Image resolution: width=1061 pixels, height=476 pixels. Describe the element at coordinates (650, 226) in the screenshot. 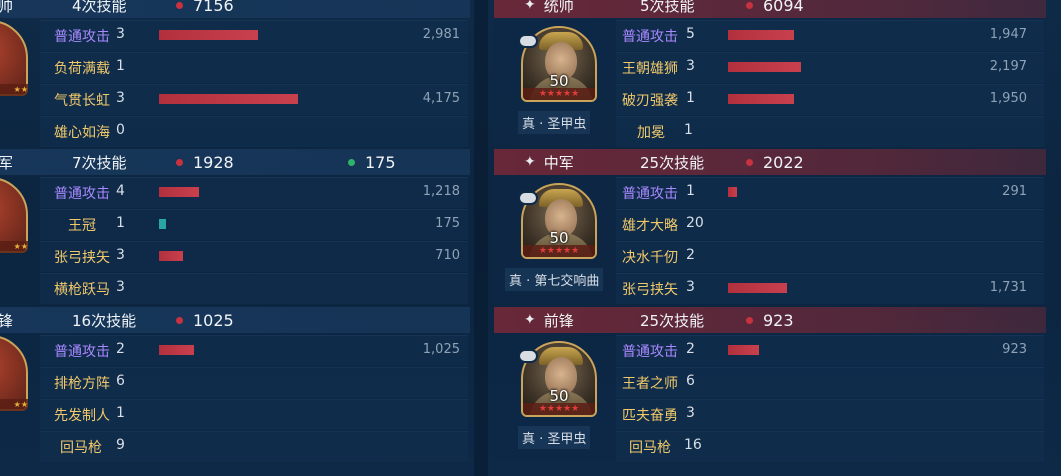

I see `skill-name: 雄才大略` at that location.